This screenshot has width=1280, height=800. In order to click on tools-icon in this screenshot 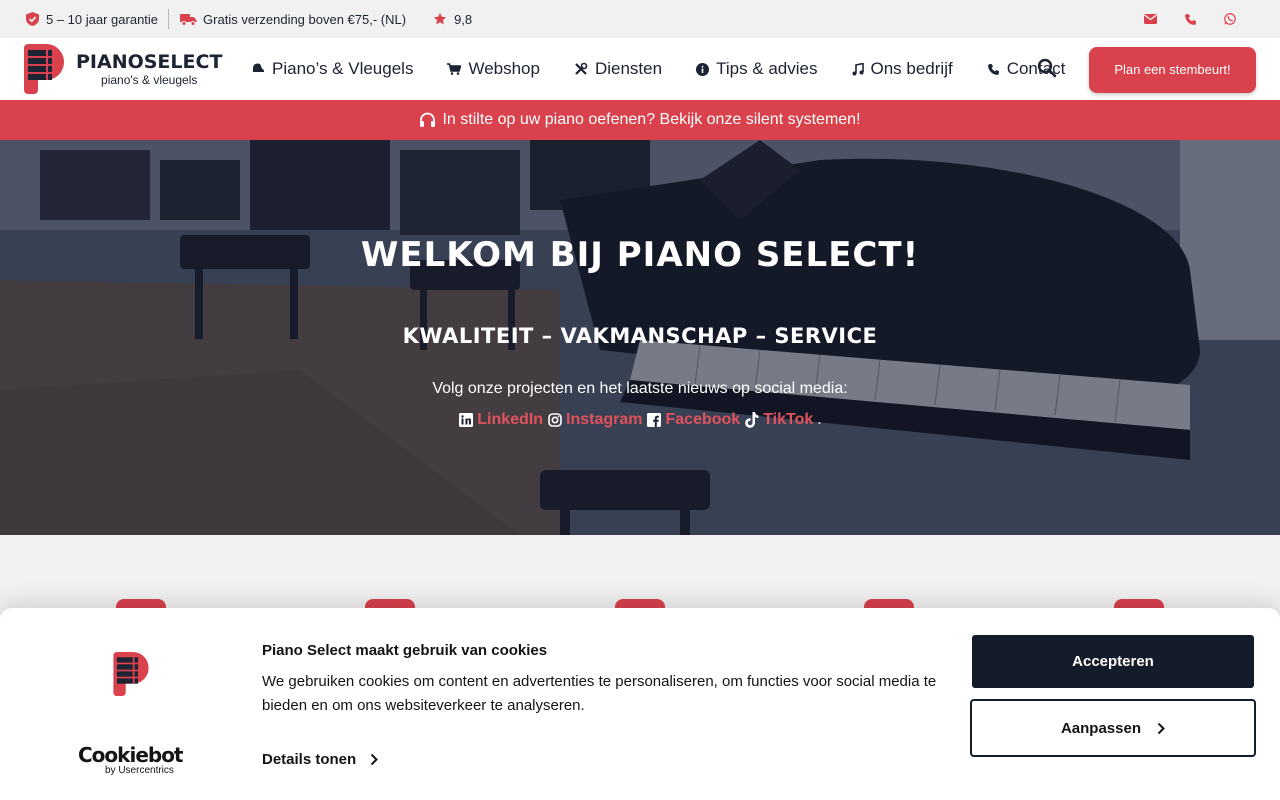, I will do `click(581, 68)`.